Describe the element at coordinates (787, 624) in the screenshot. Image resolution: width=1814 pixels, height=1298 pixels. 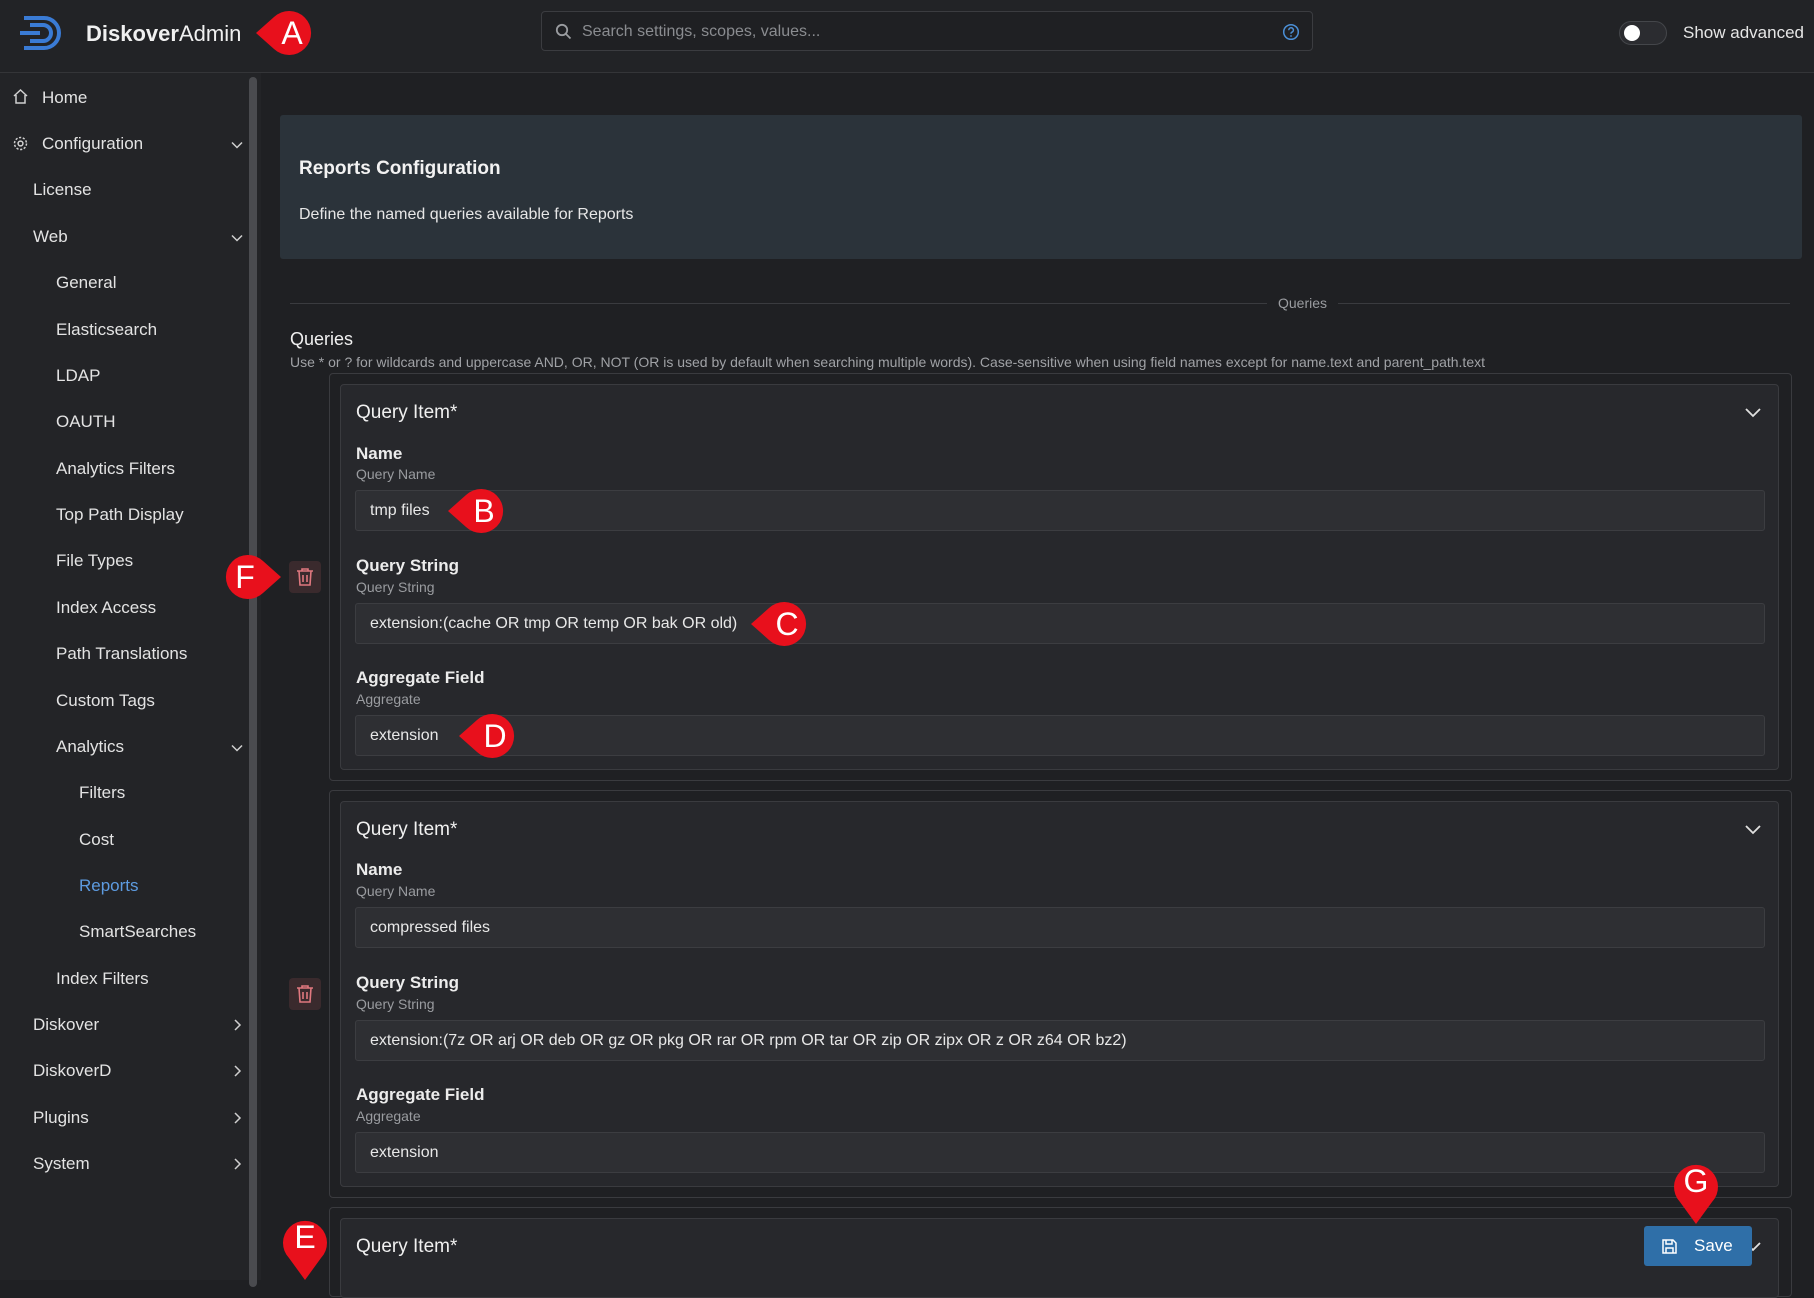
I see `marker-label: C` at that location.